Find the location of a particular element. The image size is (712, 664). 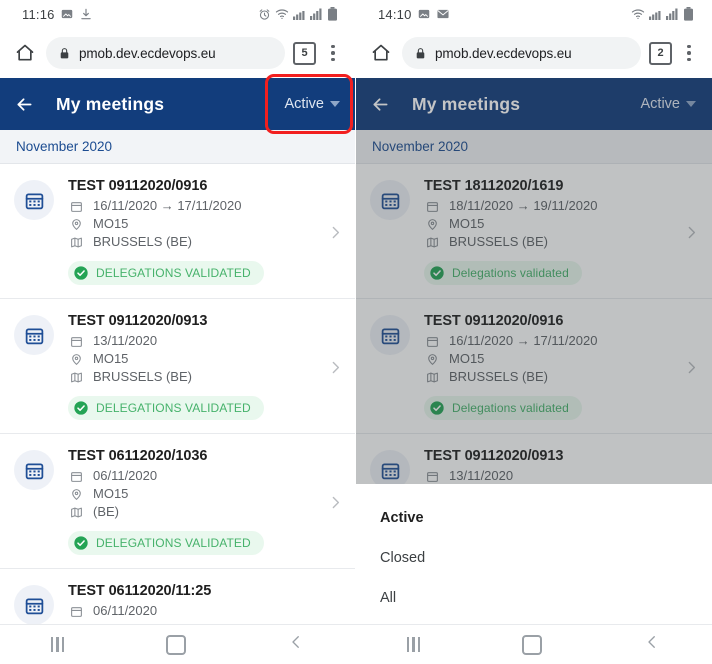

download-icon is located at coordinates (85, 14).